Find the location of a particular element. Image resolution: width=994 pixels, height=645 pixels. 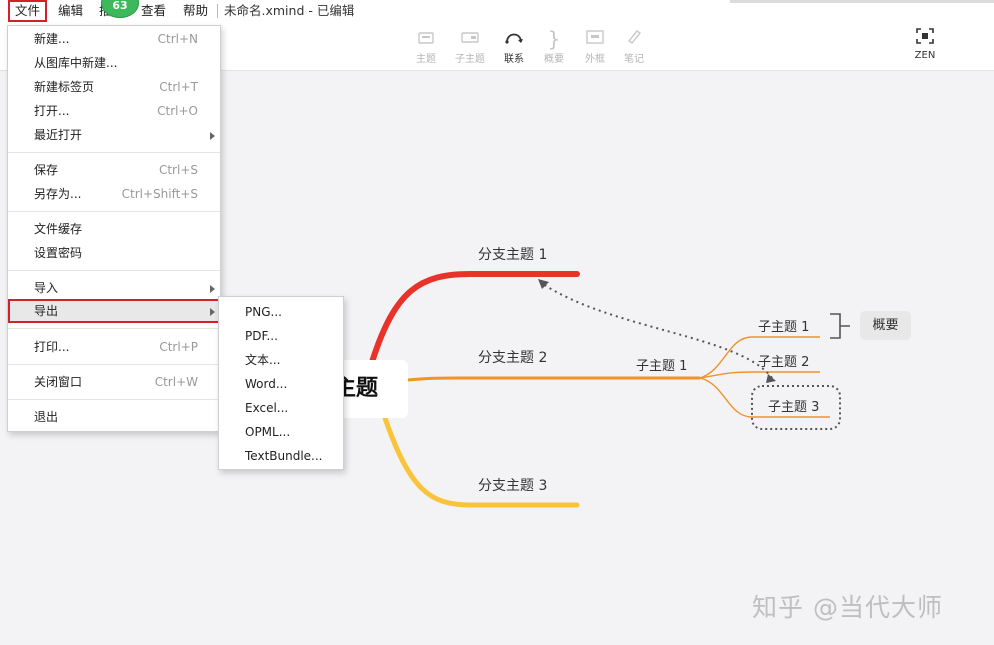

menu-save-as: 另存为... Ctrl+Shift+S is located at coordinates (114, 194).